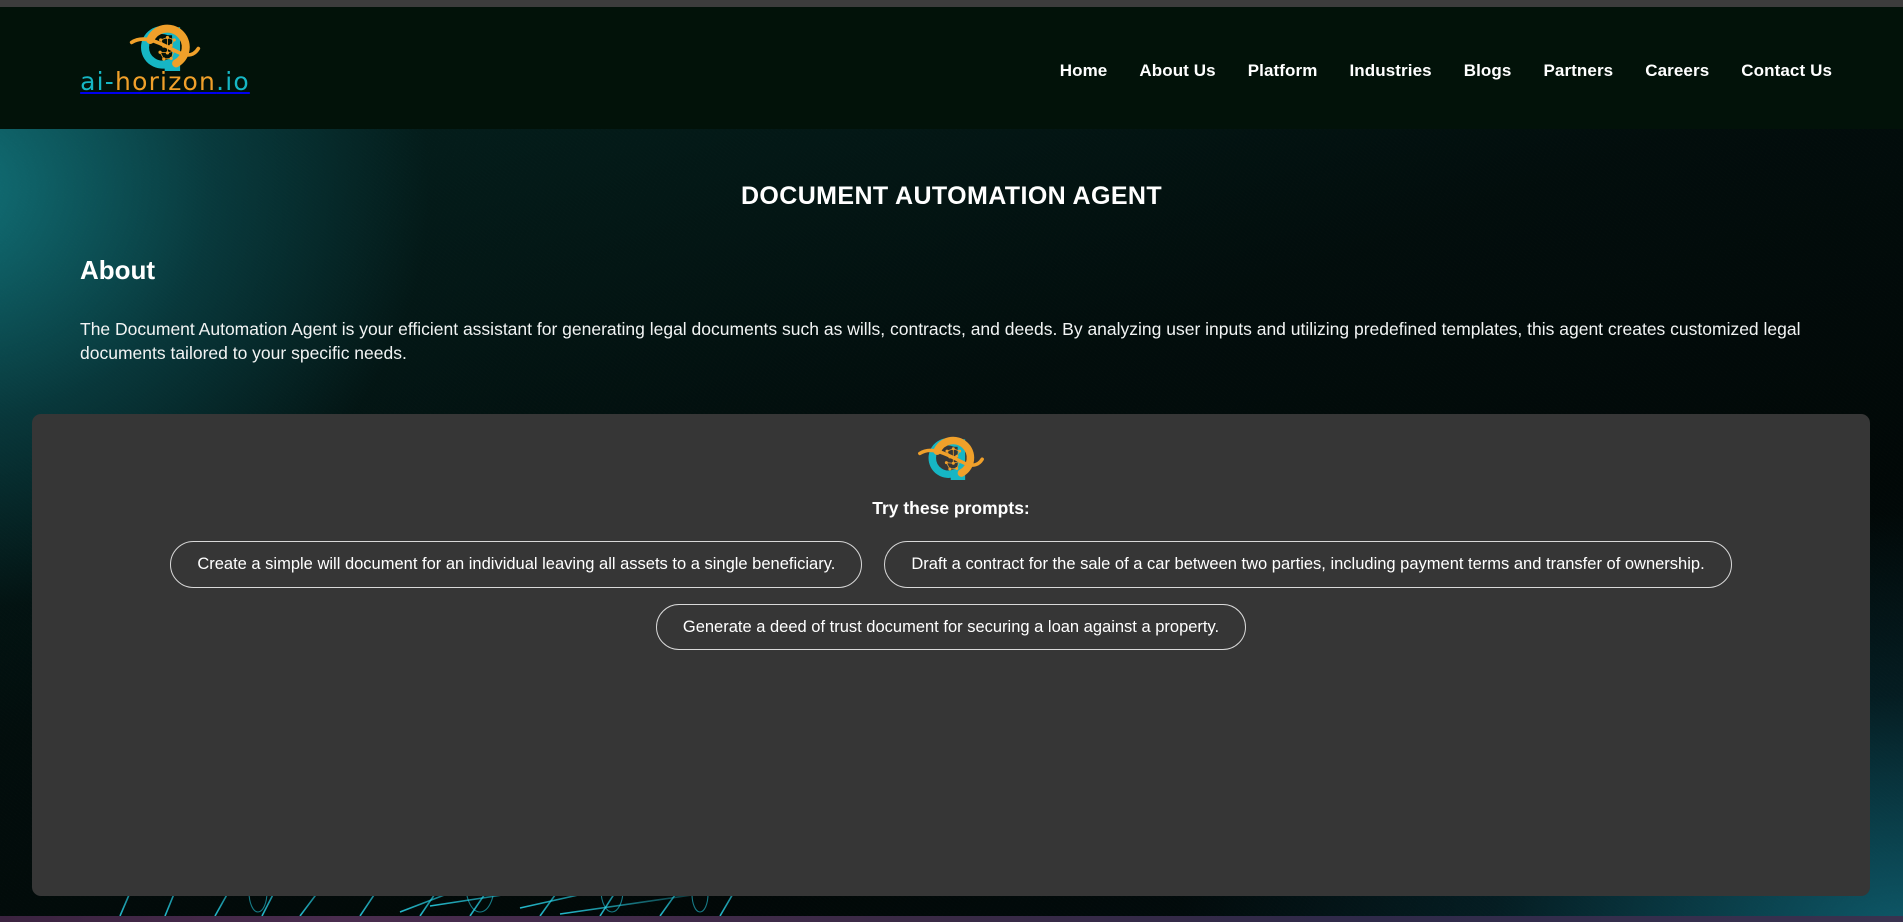 The height and width of the screenshot is (922, 1903). What do you see at coordinates (951, 919) in the screenshot?
I see `bottom-accent-rule` at bounding box center [951, 919].